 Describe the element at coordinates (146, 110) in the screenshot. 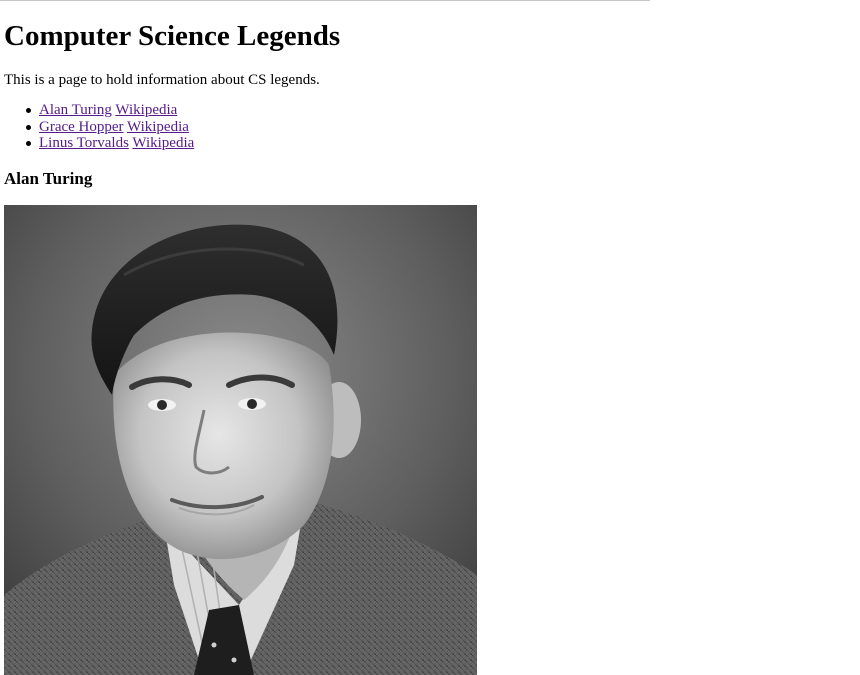

I see `wikipedia-link-alan-turing: Wikipedia` at that location.